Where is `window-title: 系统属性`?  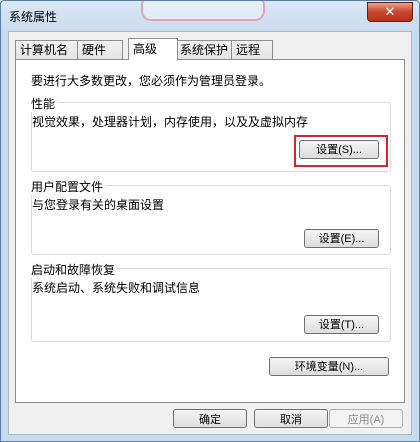 window-title: 系统属性 is located at coordinates (33, 17).